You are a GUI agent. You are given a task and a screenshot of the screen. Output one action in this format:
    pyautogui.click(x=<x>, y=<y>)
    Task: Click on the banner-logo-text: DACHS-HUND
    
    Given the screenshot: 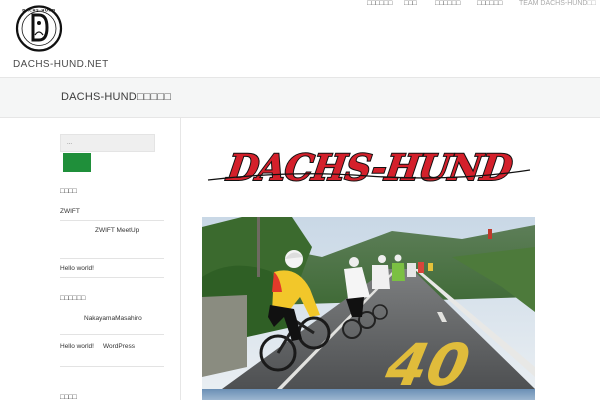 What is the action you would take?
    pyautogui.click(x=370, y=167)
    